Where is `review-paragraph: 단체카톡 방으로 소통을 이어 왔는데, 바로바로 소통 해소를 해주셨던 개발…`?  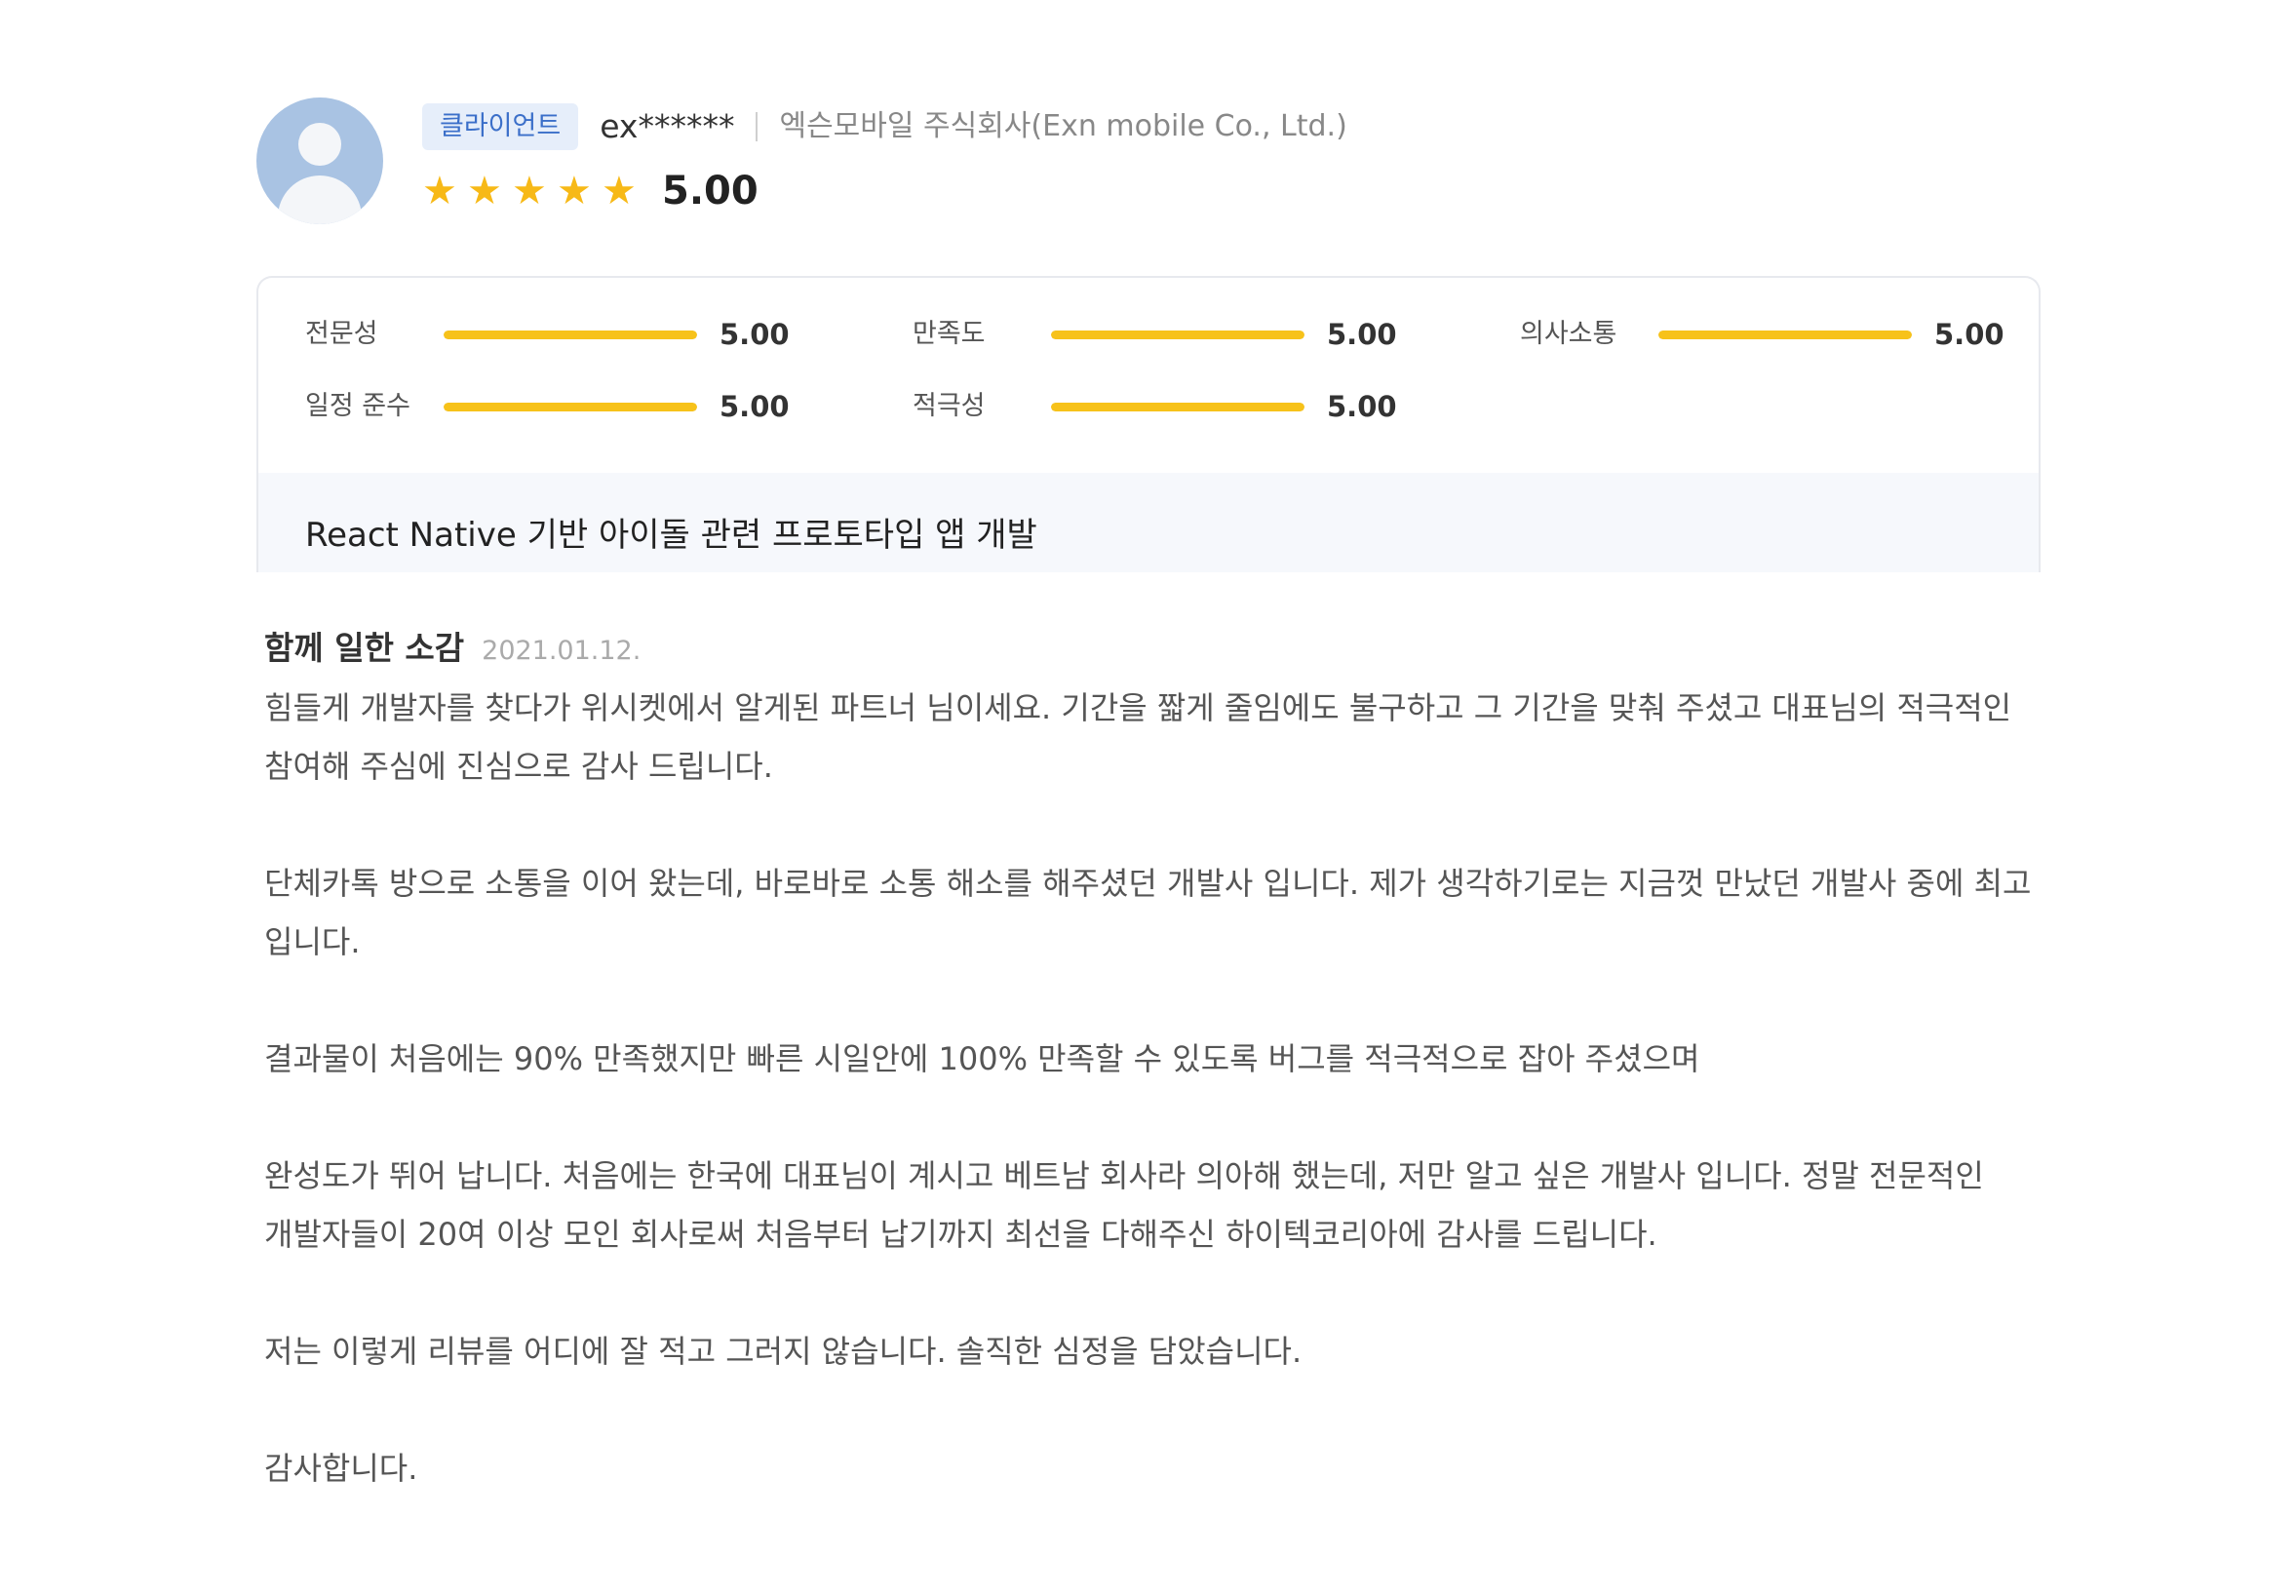
review-paragraph: 단체카톡 방으로 소통을 이어 왔는데, 바로바로 소통 해소를 해주셨던 개발… is located at coordinates (1148, 913).